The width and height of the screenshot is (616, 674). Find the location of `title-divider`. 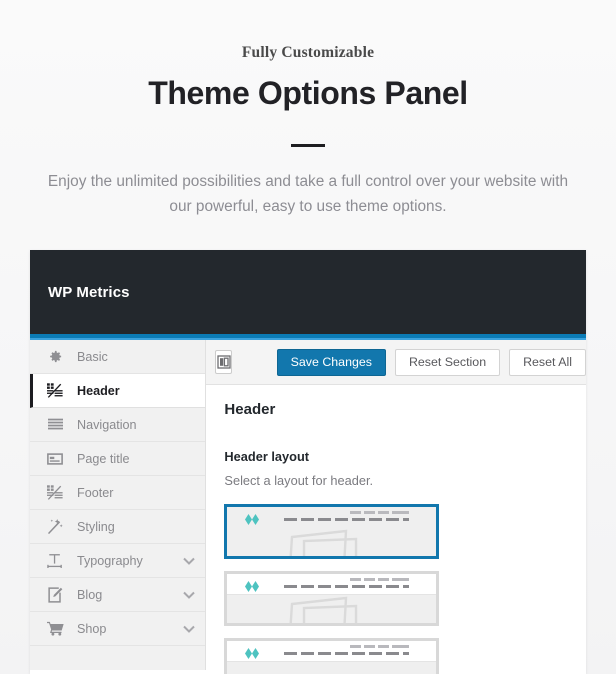

title-divider is located at coordinates (308, 141).